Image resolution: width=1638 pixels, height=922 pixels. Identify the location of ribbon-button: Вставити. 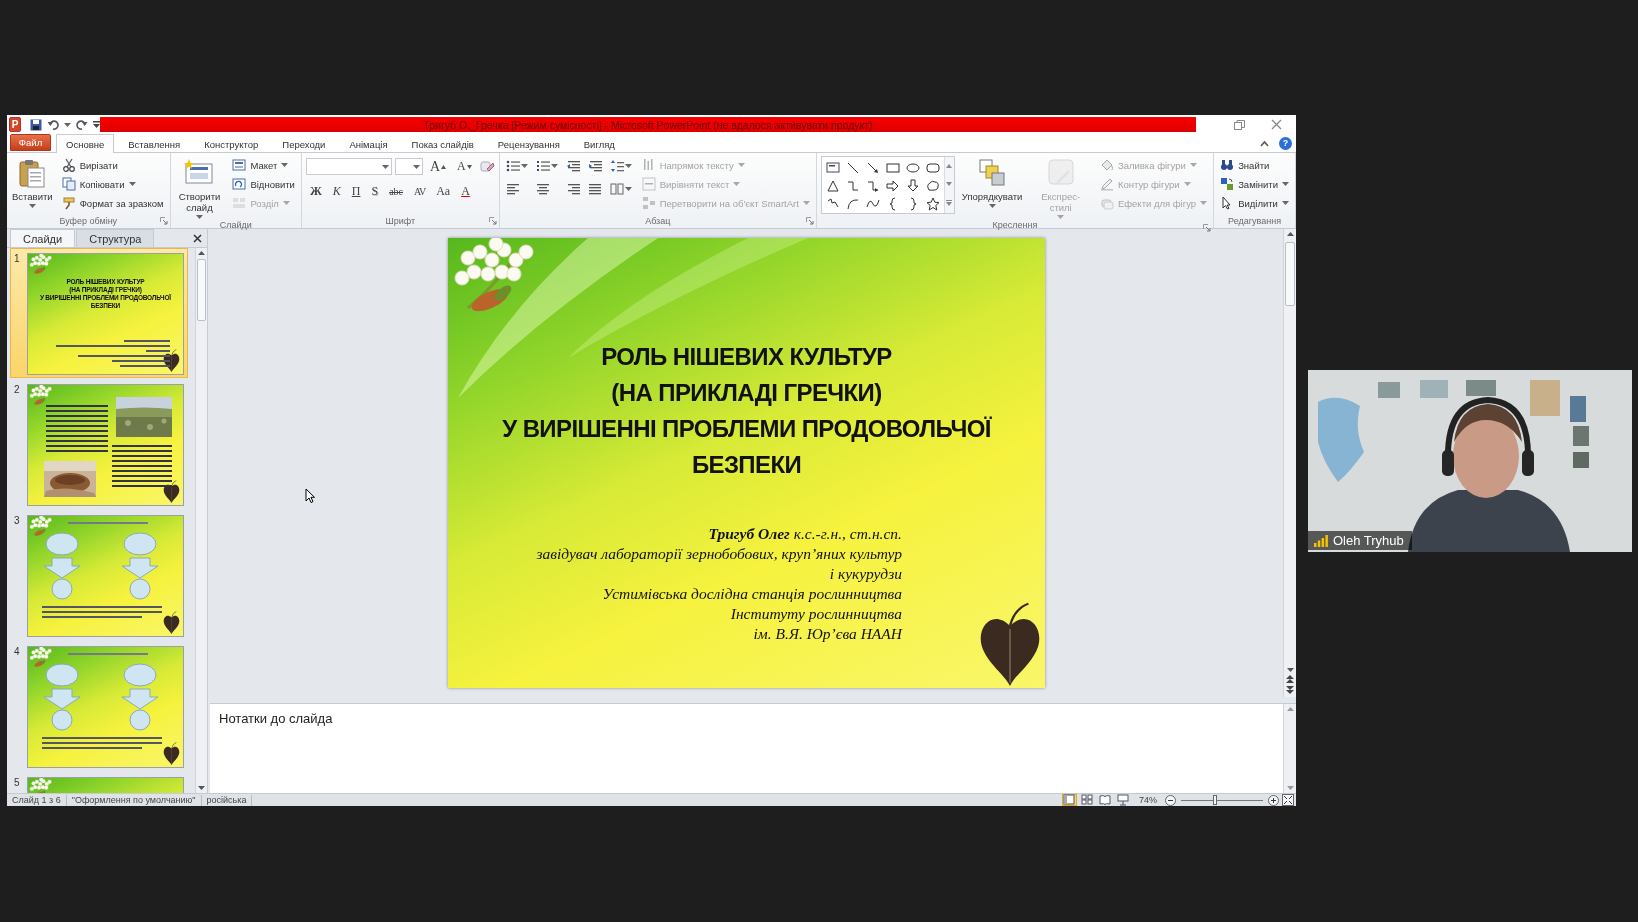
(32, 182).